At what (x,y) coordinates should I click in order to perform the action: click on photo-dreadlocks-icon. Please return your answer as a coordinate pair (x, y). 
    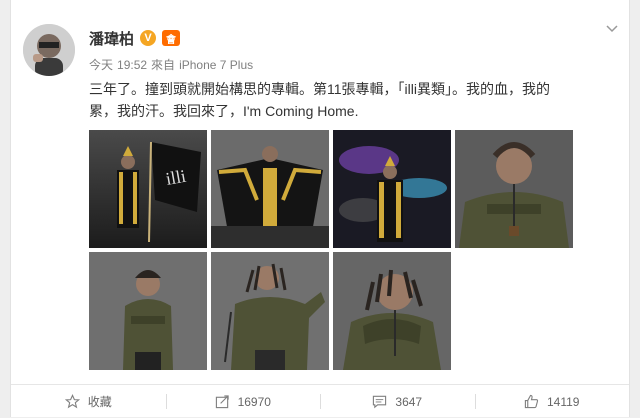
    Looking at the image, I should click on (270, 311).